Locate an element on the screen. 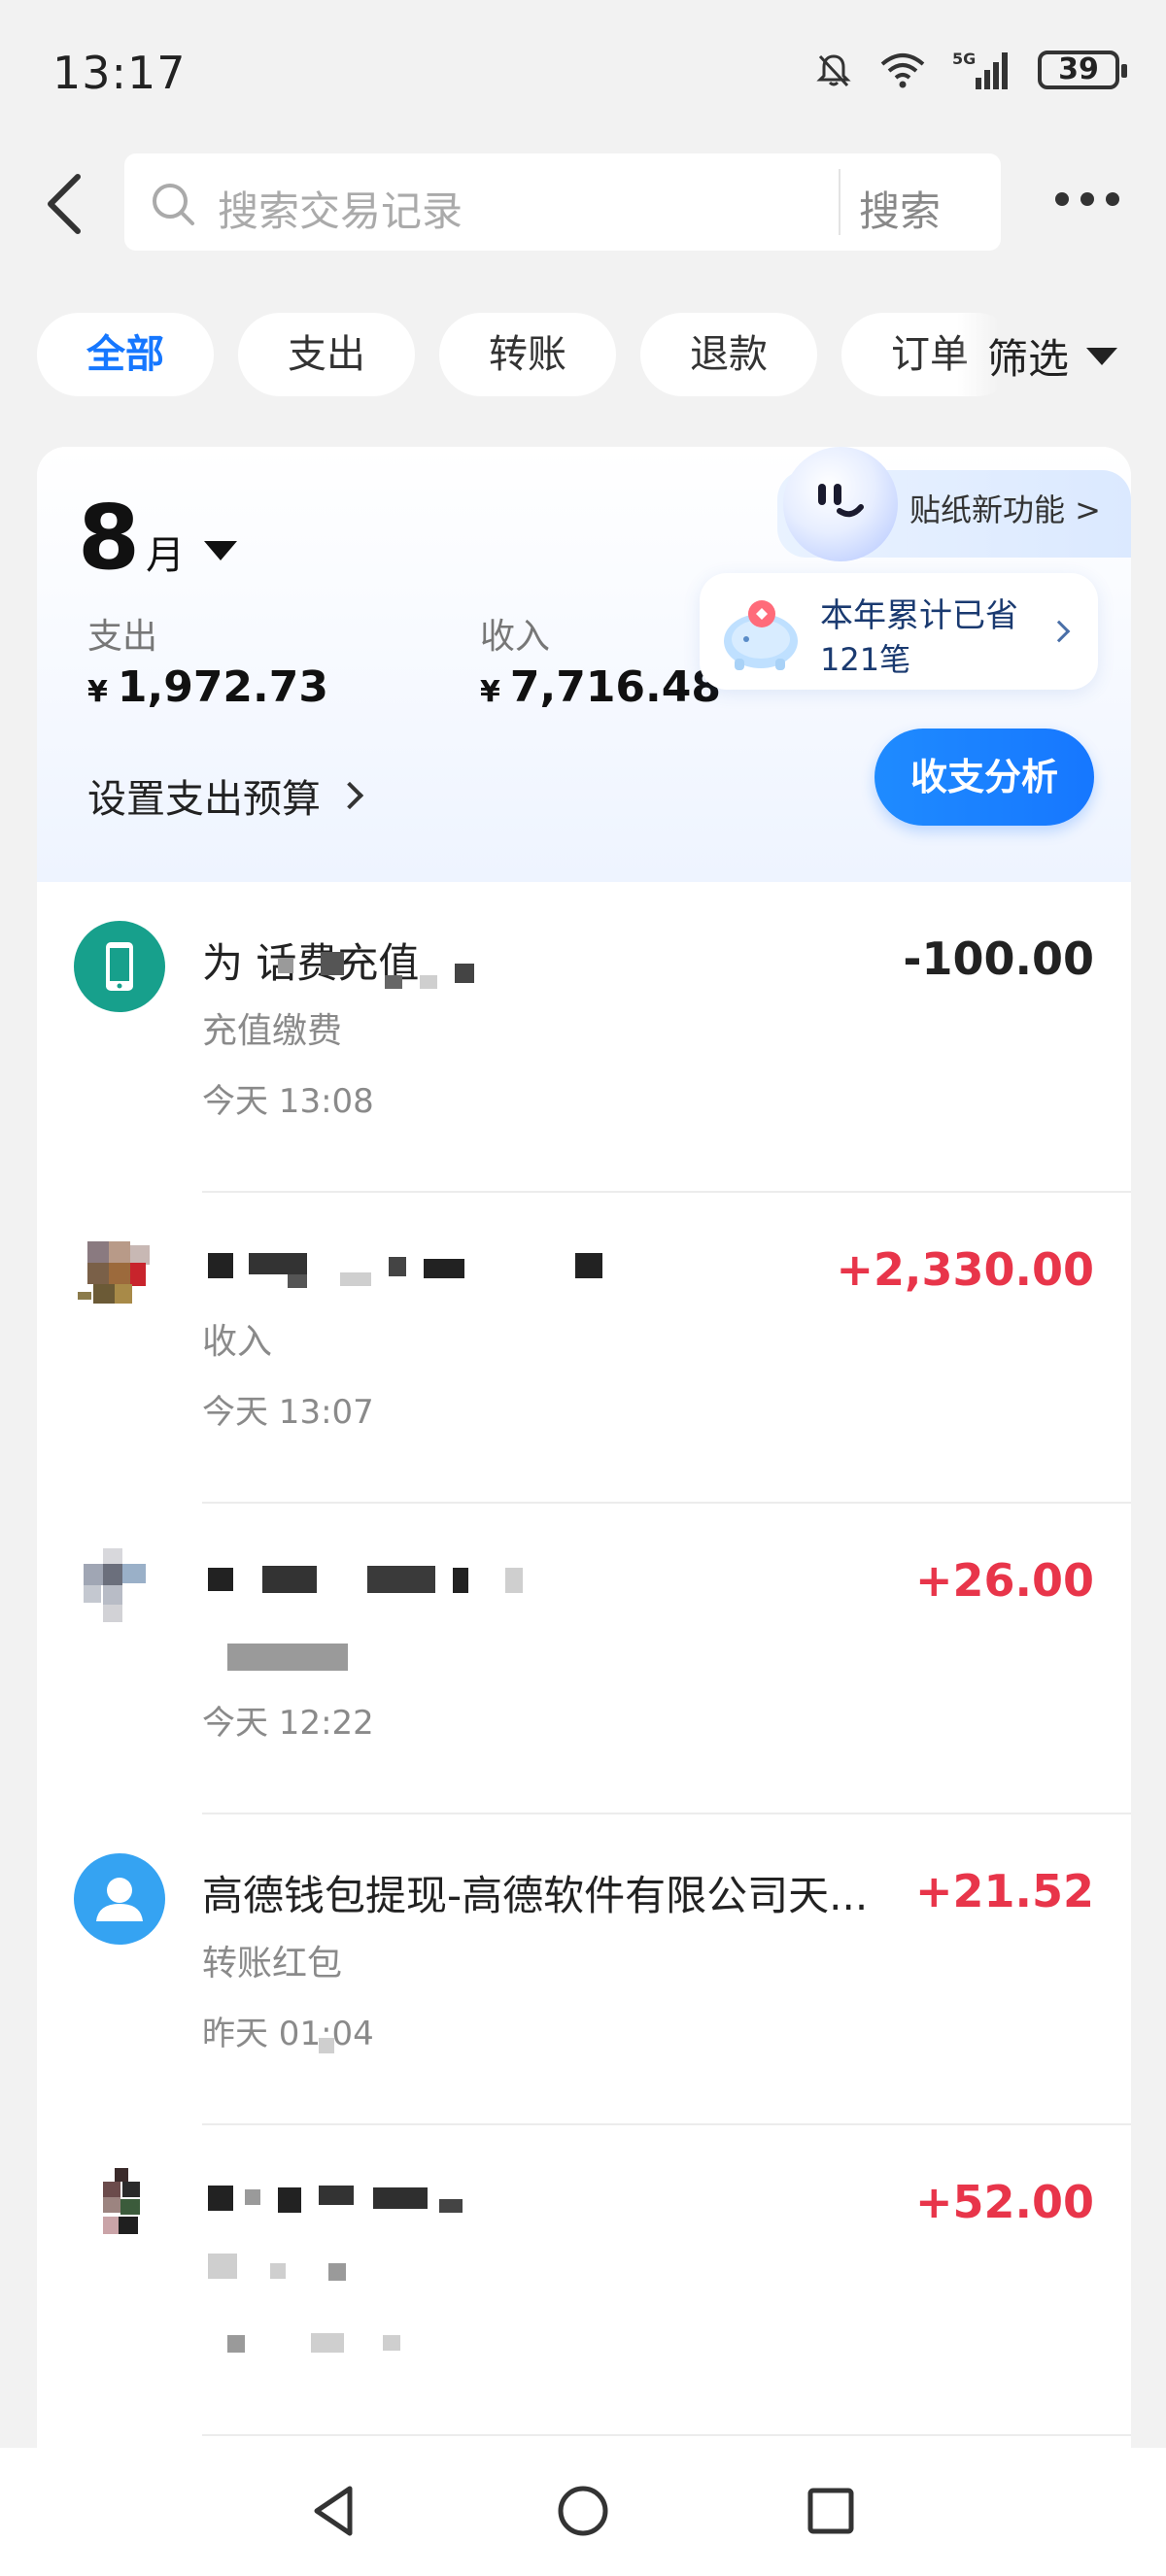 Image resolution: width=1166 pixels, height=2576 pixels. transaction-time: 昨天 01:04 is located at coordinates (288, 2034).